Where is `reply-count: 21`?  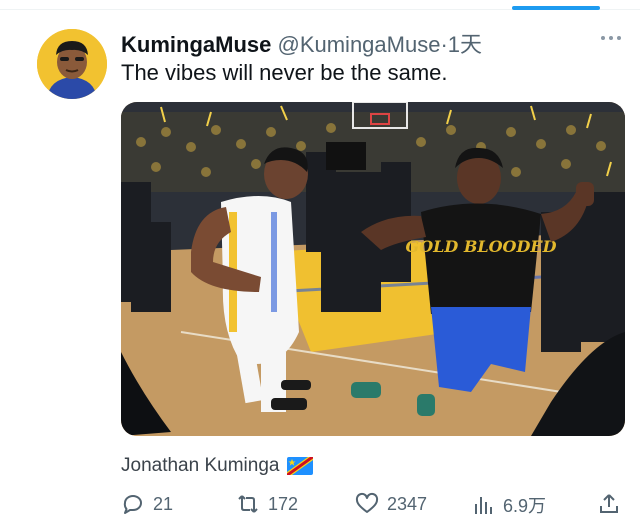 reply-count: 21 is located at coordinates (163, 503).